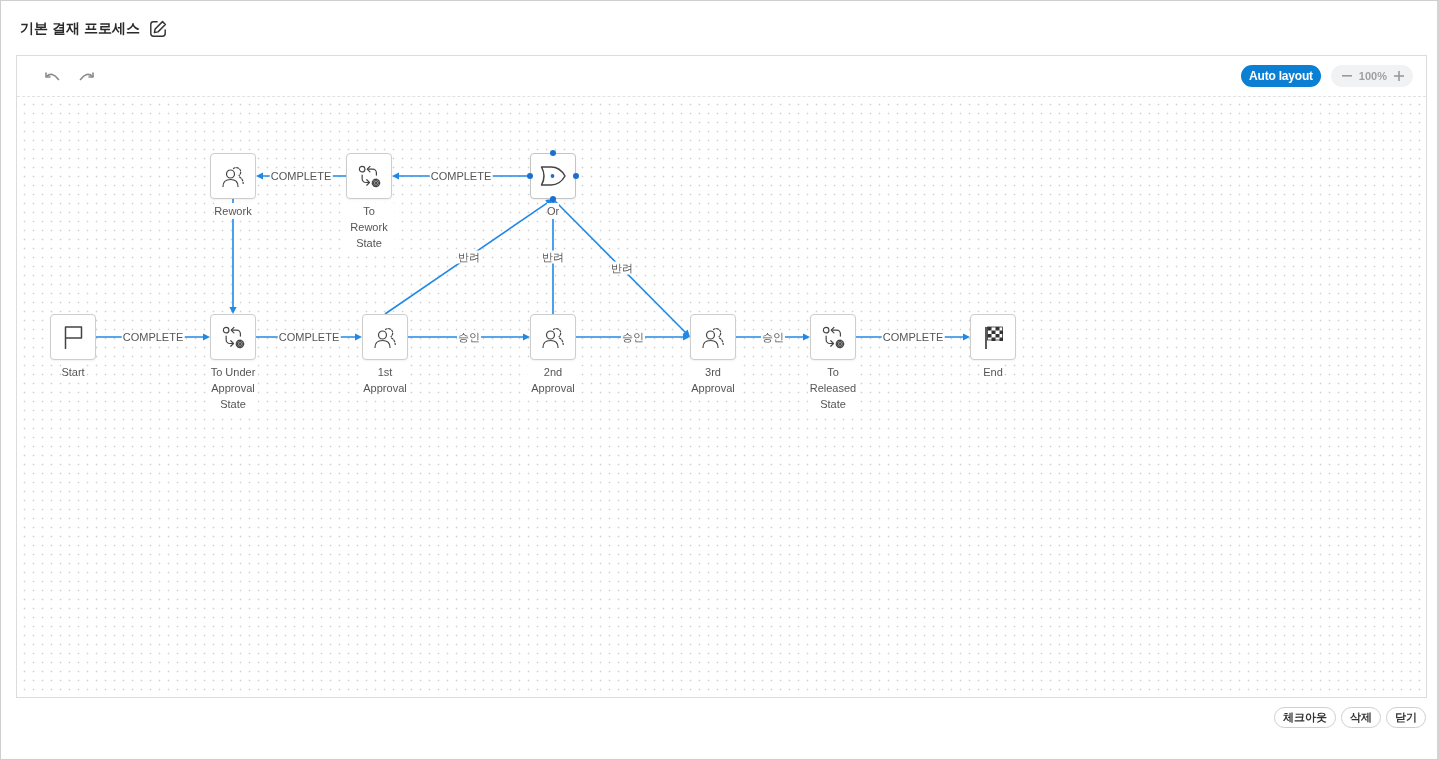  Describe the element at coordinates (73, 337) in the screenshot. I see `flag-icon` at that location.